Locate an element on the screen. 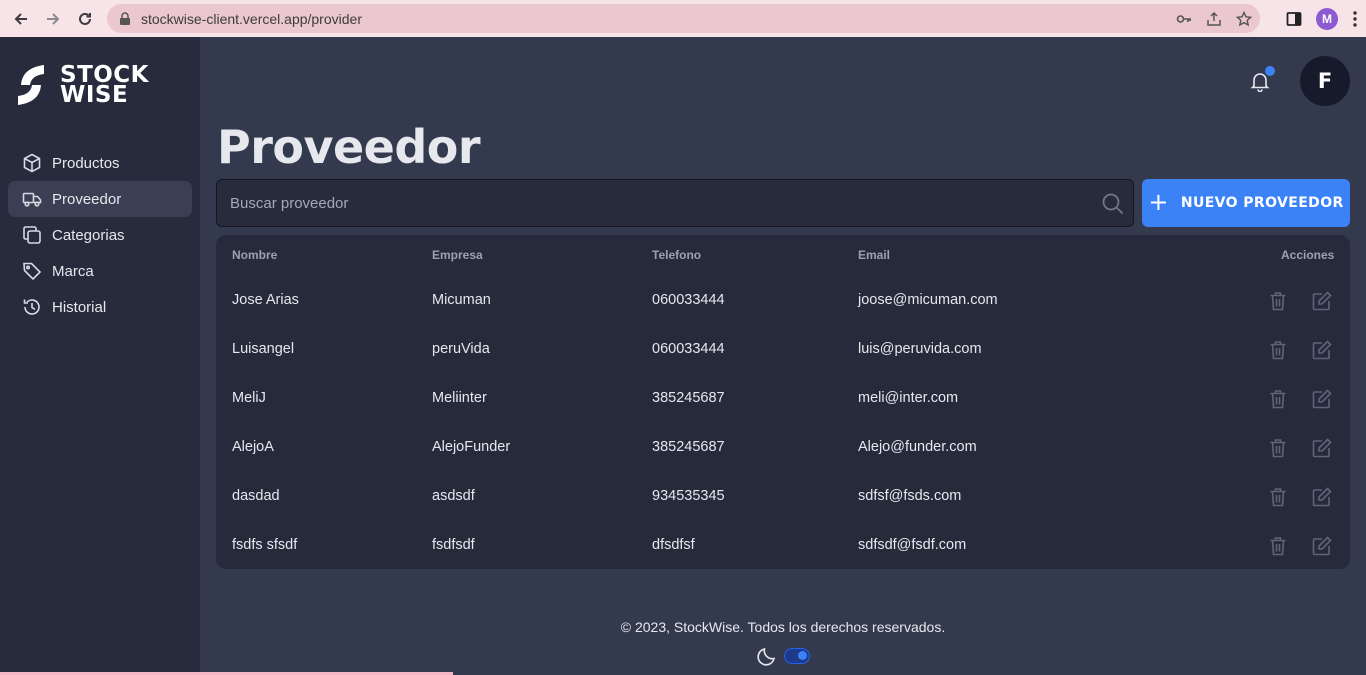  profile-avatar: M is located at coordinates (1327, 18).